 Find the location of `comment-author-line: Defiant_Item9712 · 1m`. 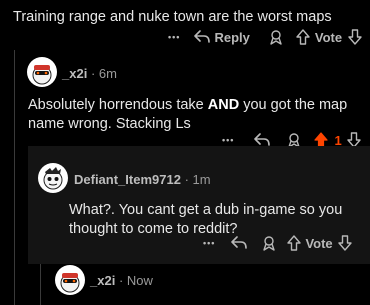

comment-author-line: Defiant_Item9712 · 1m is located at coordinates (142, 179).